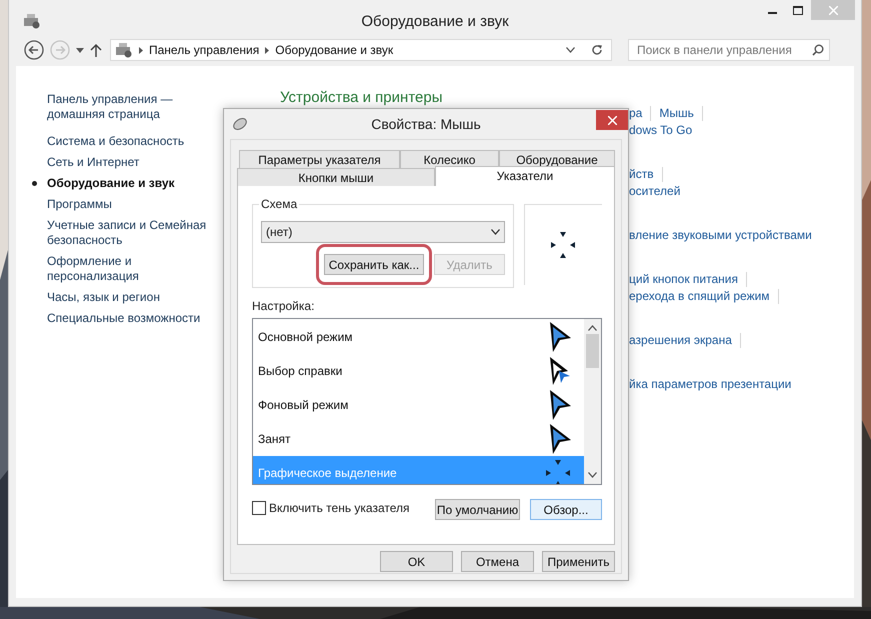  What do you see at coordinates (477, 509) in the screenshot?
I see `cursor-button: По умолчанию` at bounding box center [477, 509].